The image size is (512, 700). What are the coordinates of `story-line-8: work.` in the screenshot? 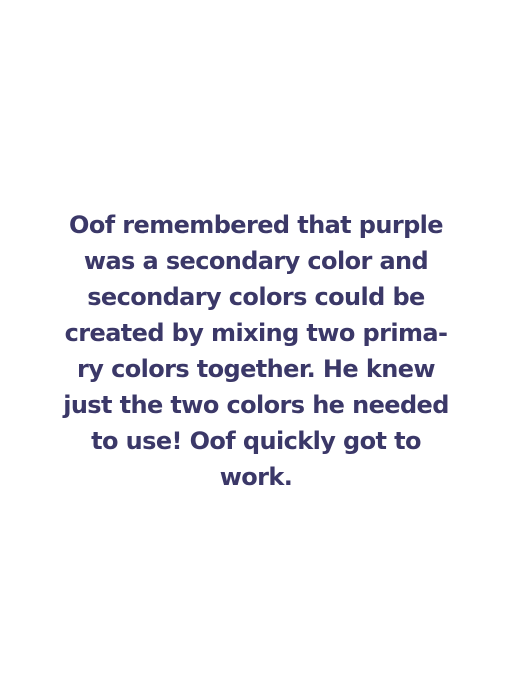 It's located at (256, 477).